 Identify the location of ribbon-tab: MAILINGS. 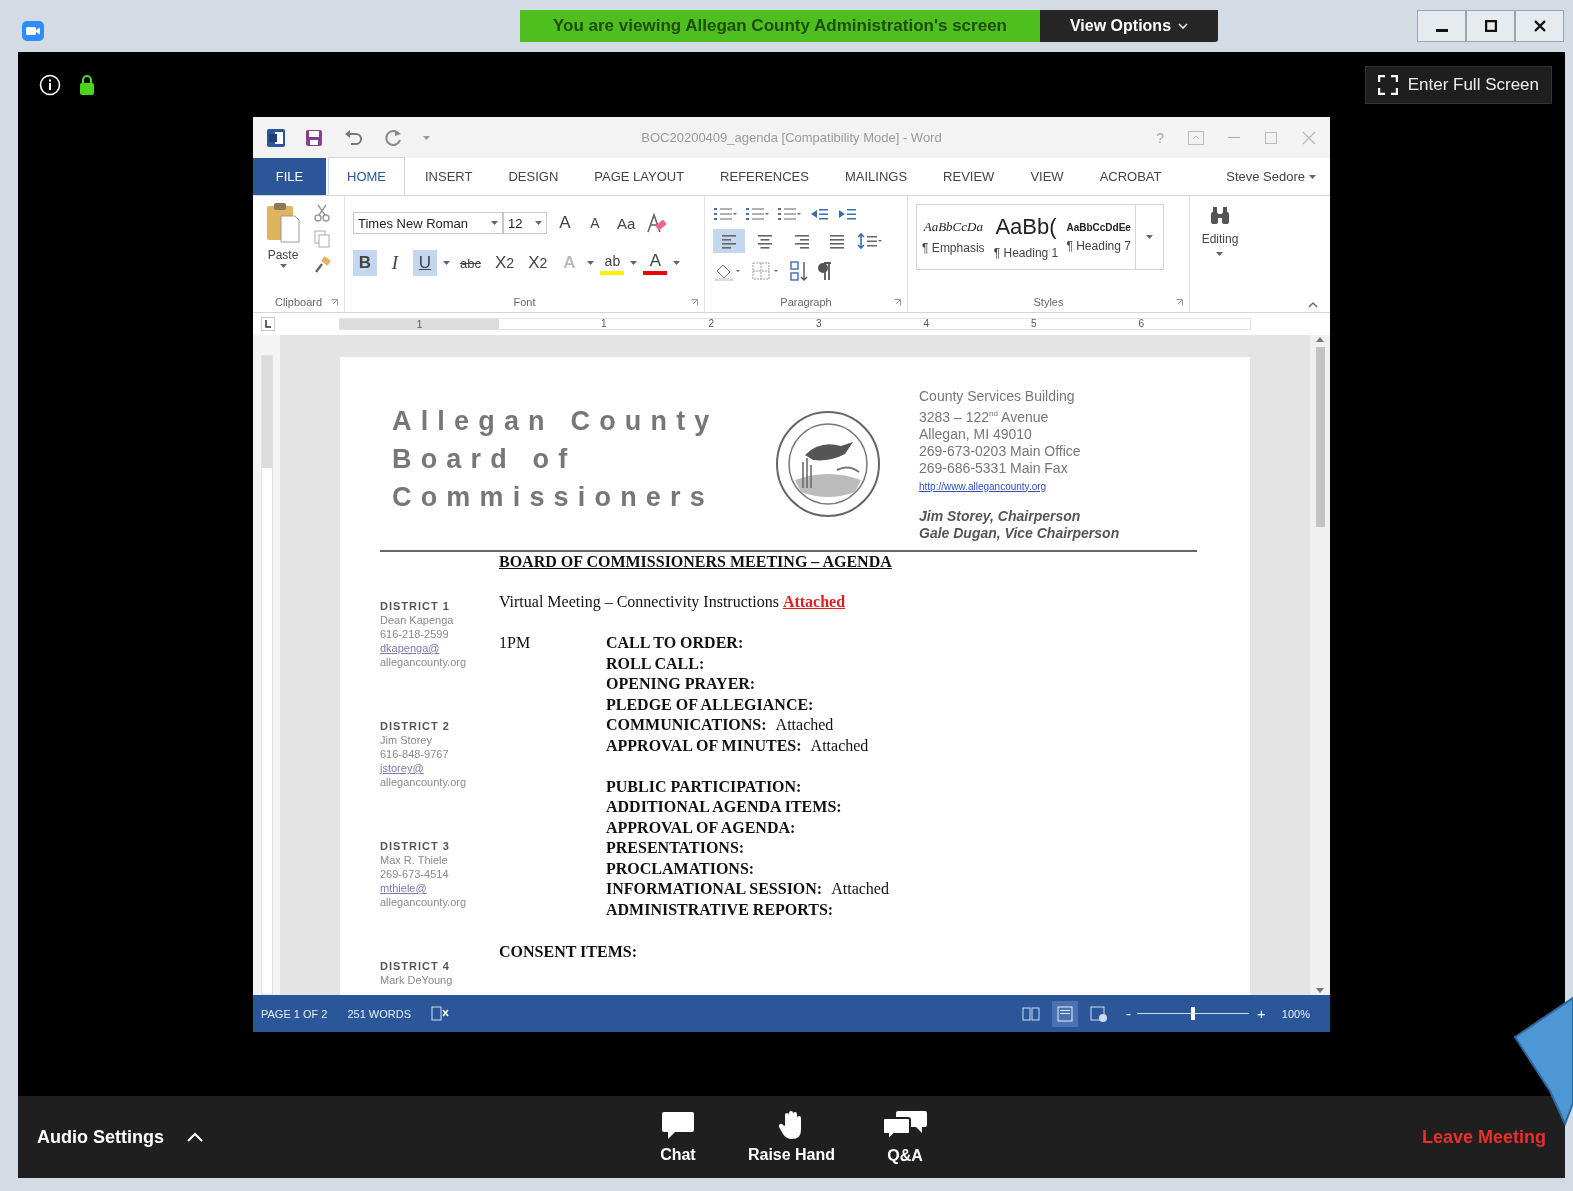
(876, 176).